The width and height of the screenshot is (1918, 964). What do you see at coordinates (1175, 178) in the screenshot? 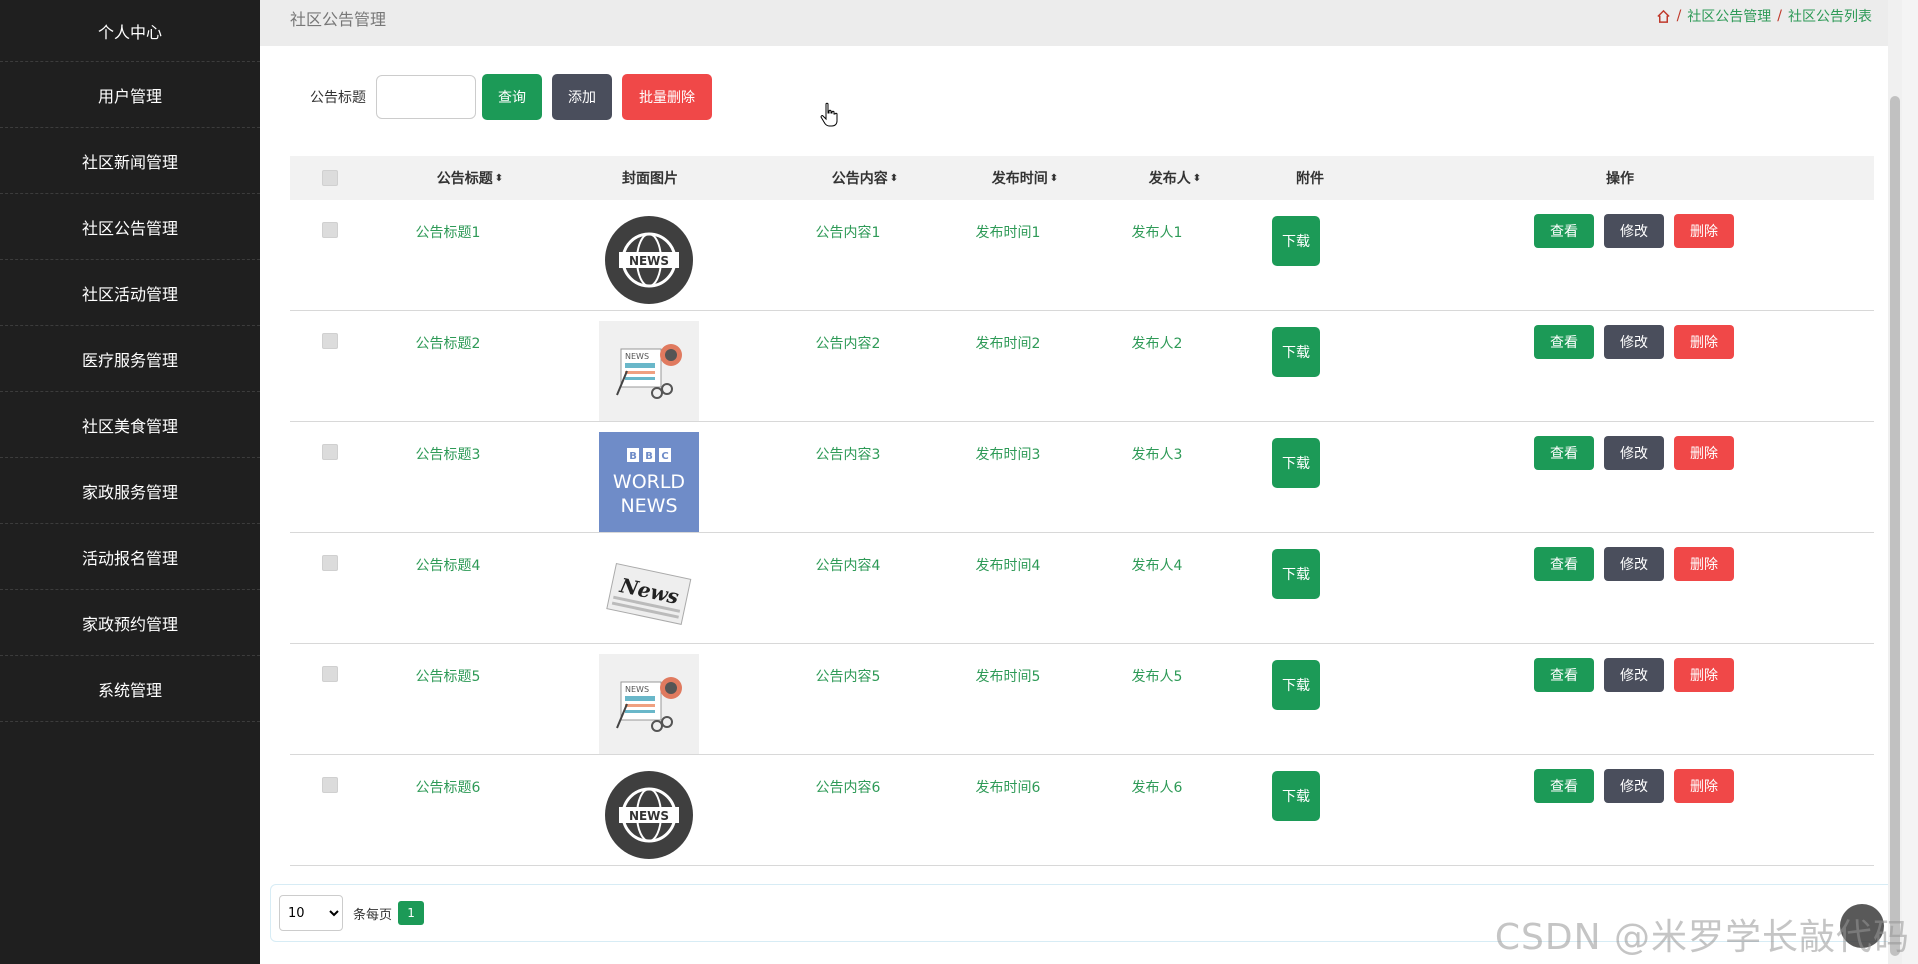
I see `column-header-publisher: 发布人 ⬍` at bounding box center [1175, 178].